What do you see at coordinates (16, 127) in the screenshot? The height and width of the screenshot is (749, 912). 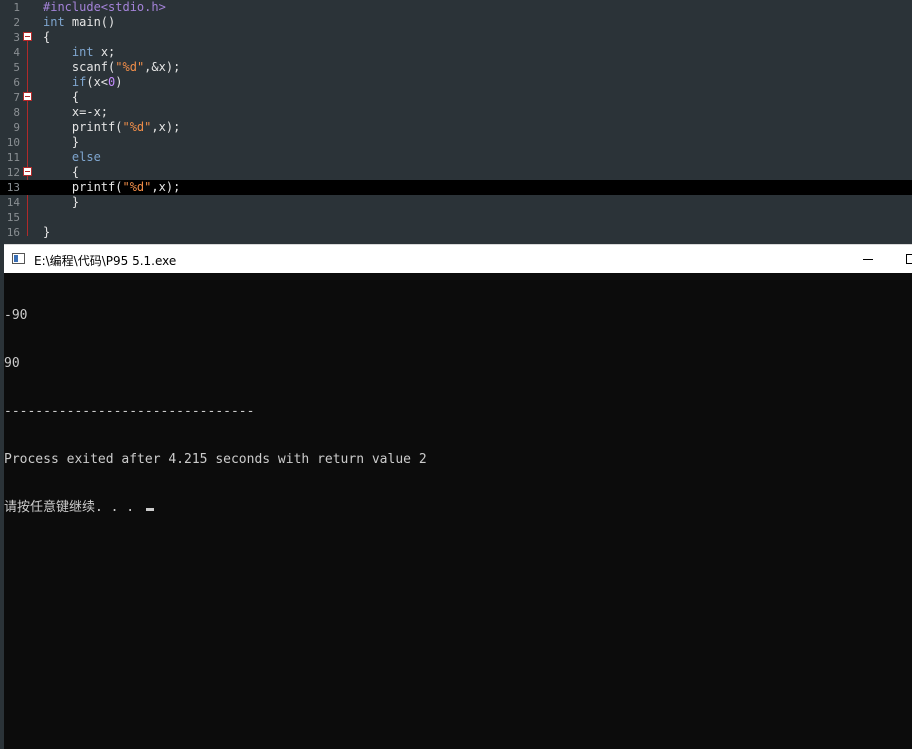 I see `line-number: 9` at bounding box center [16, 127].